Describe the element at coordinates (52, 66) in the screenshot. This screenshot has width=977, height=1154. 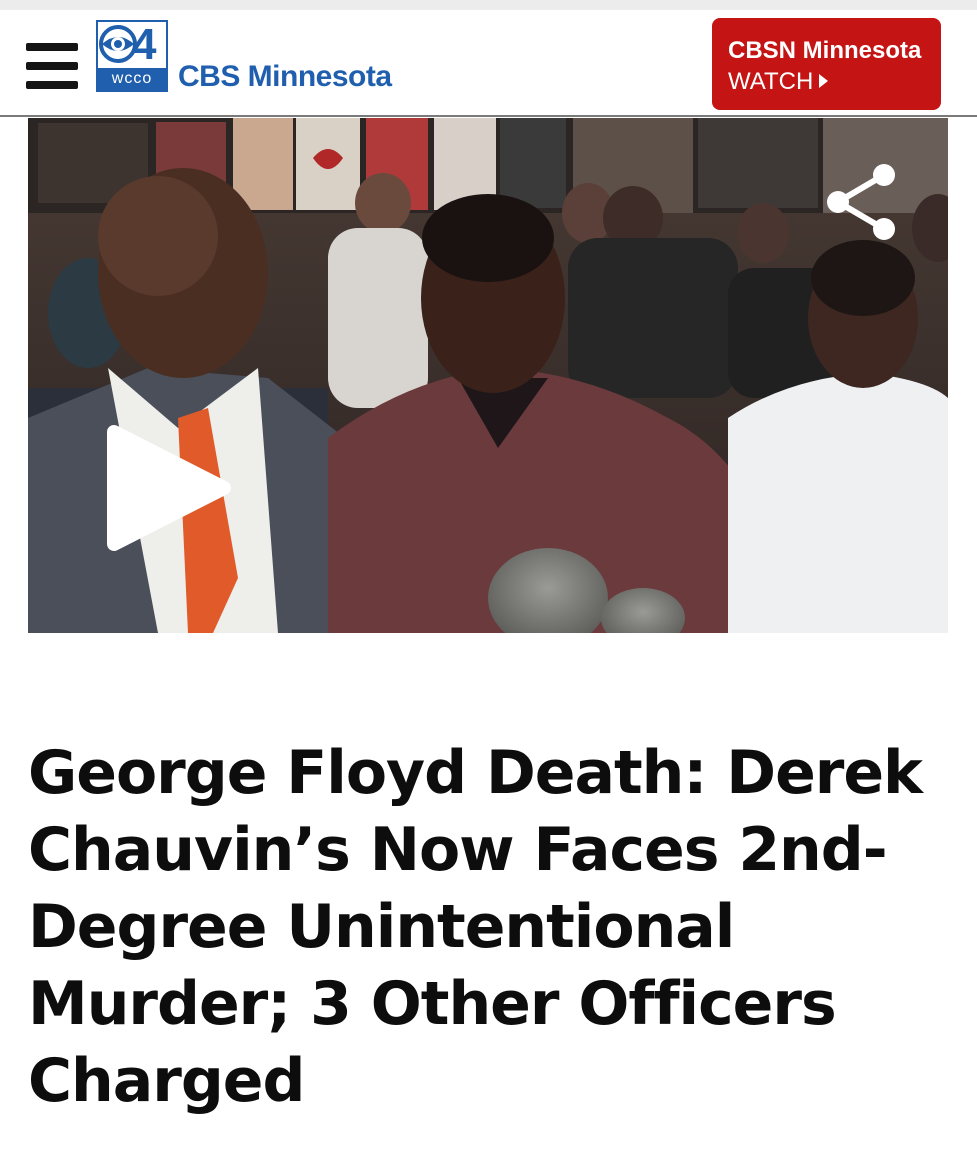
I see `hamburger-menu-icon` at that location.